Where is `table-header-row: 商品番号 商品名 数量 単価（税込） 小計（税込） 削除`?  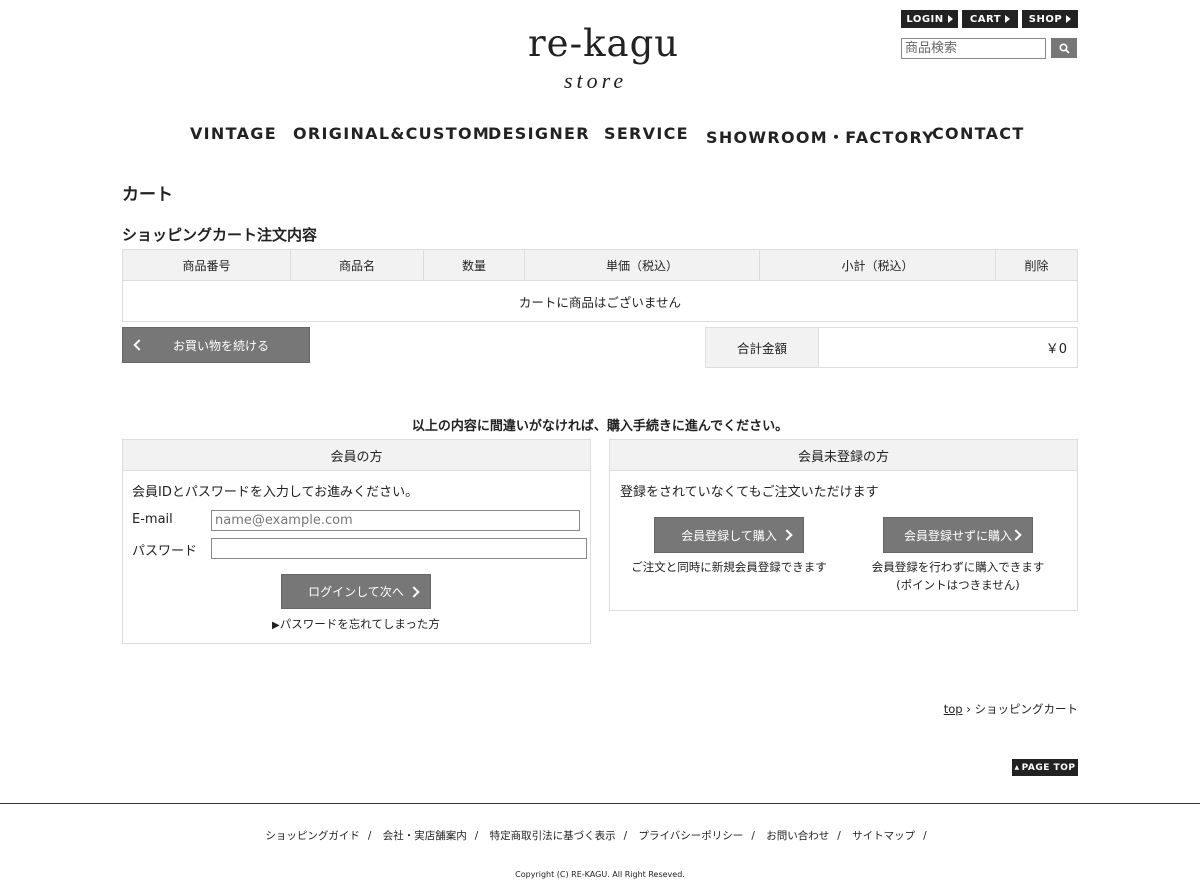 table-header-row: 商品番号 商品名 数量 単価（税込） 小計（税込） 削除 is located at coordinates (600, 265).